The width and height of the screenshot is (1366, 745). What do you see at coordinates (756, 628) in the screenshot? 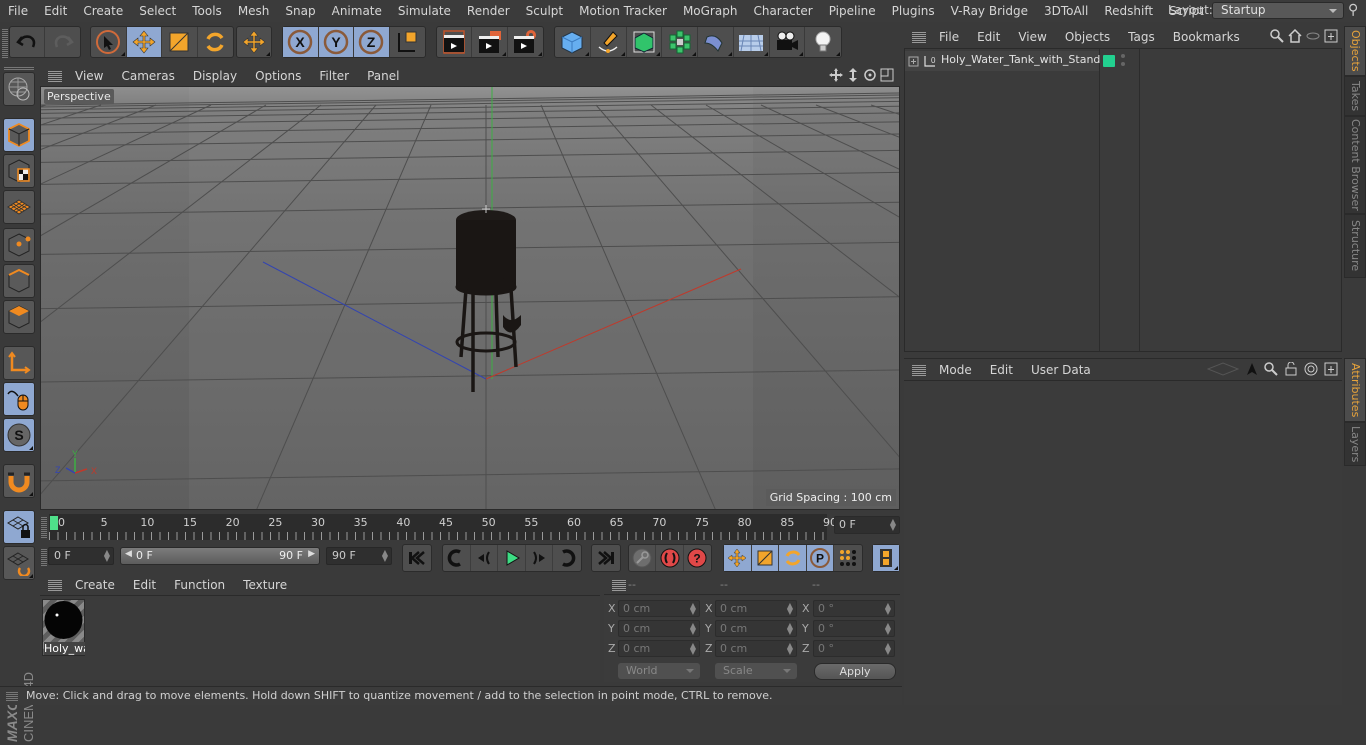
I see `size-y-field: 0 cm ▲ ▼` at bounding box center [756, 628].